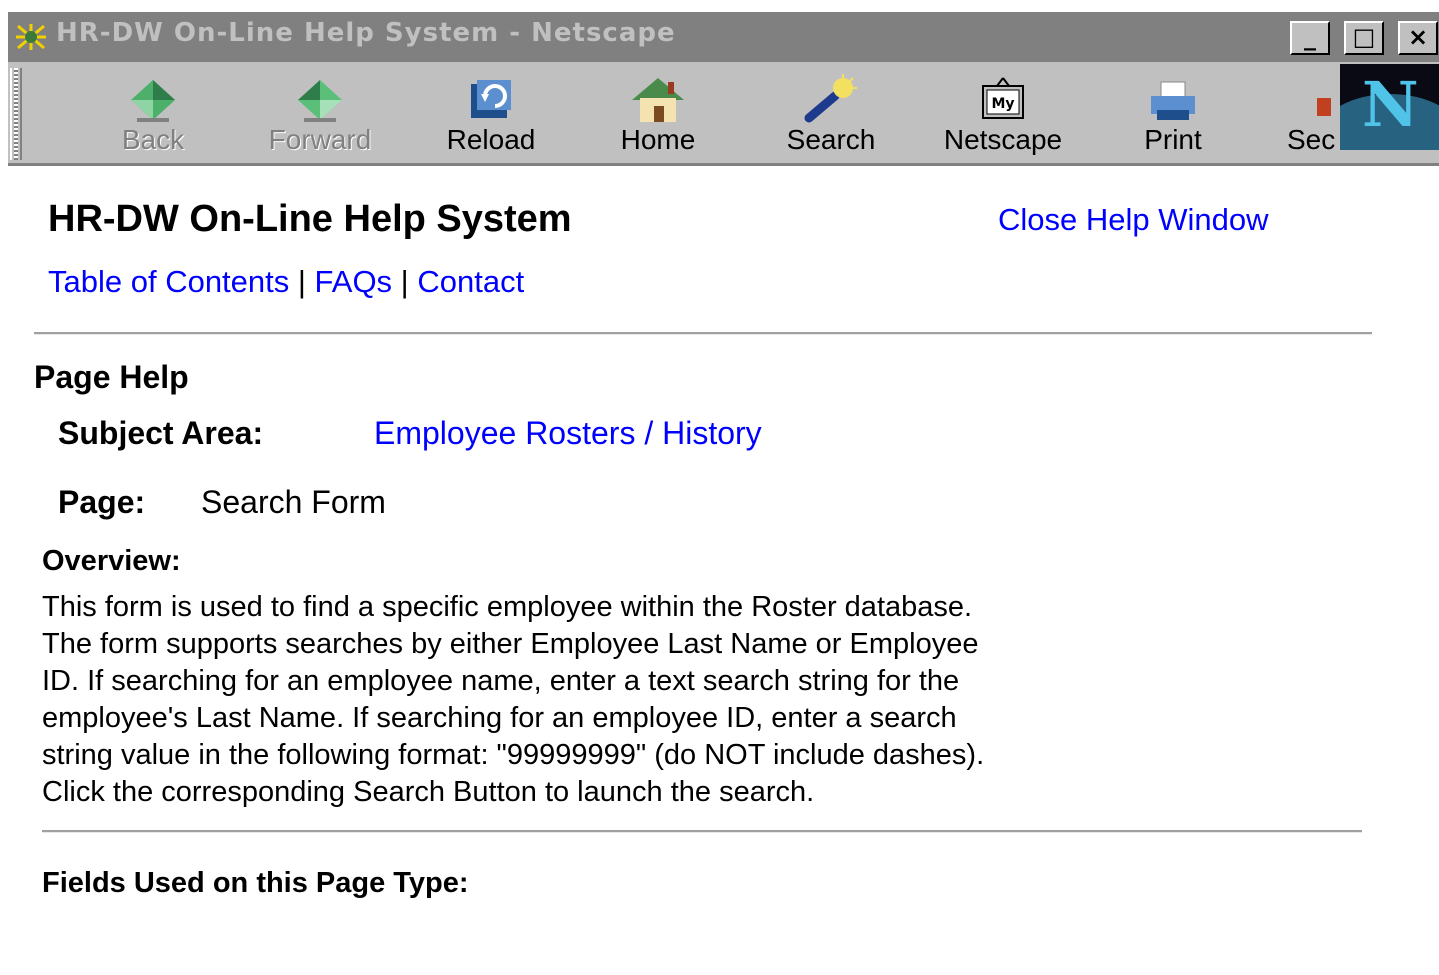 The width and height of the screenshot is (1439, 975). Describe the element at coordinates (153, 101) in the screenshot. I see `back-arrow-icon` at that location.